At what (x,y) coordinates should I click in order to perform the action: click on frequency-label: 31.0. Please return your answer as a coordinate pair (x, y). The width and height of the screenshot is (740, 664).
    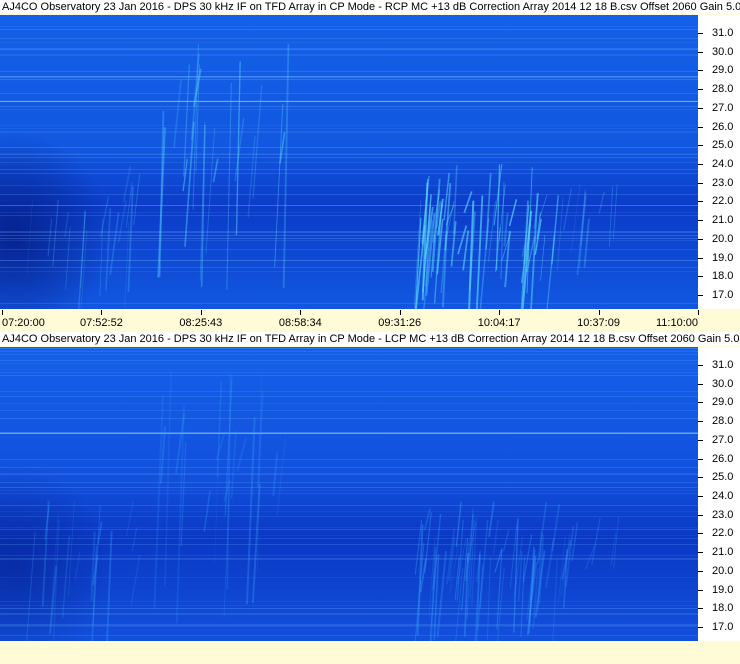
    Looking at the image, I should click on (723, 33).